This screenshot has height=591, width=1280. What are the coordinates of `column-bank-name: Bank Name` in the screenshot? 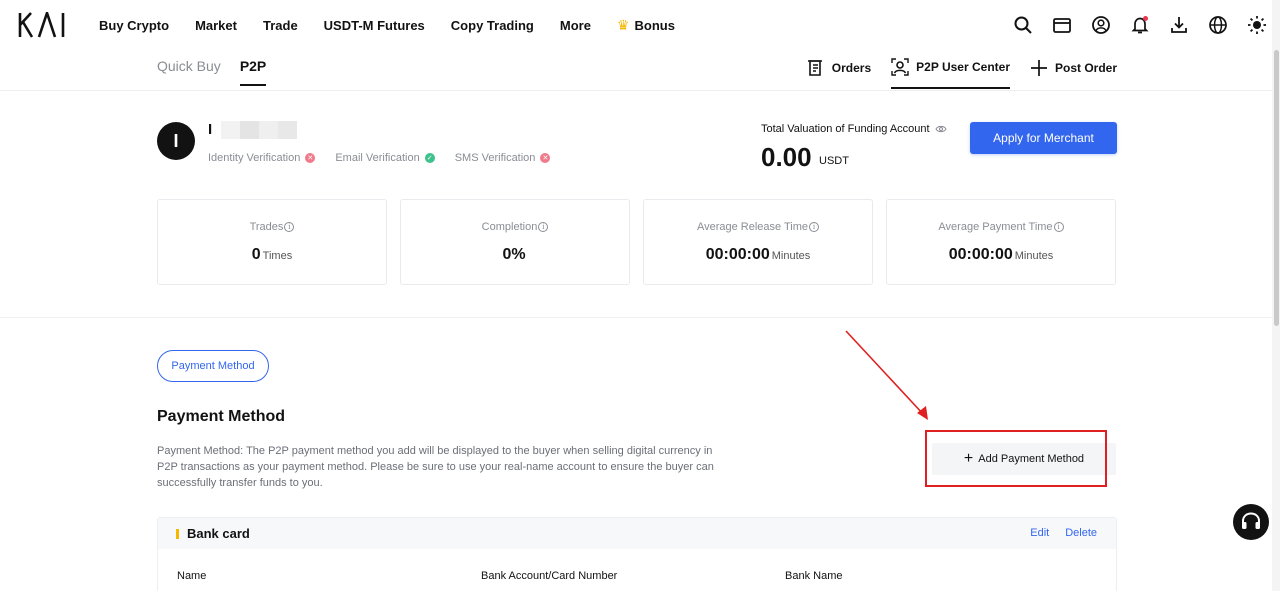 It's located at (814, 576).